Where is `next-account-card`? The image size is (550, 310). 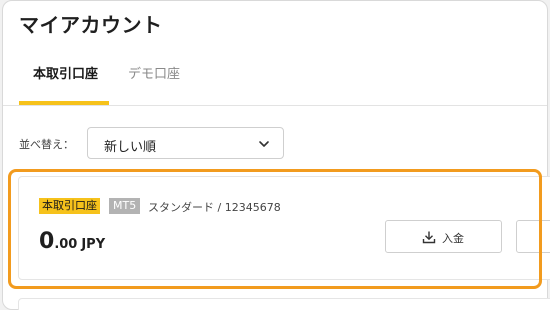 next-account-card is located at coordinates (284, 304).